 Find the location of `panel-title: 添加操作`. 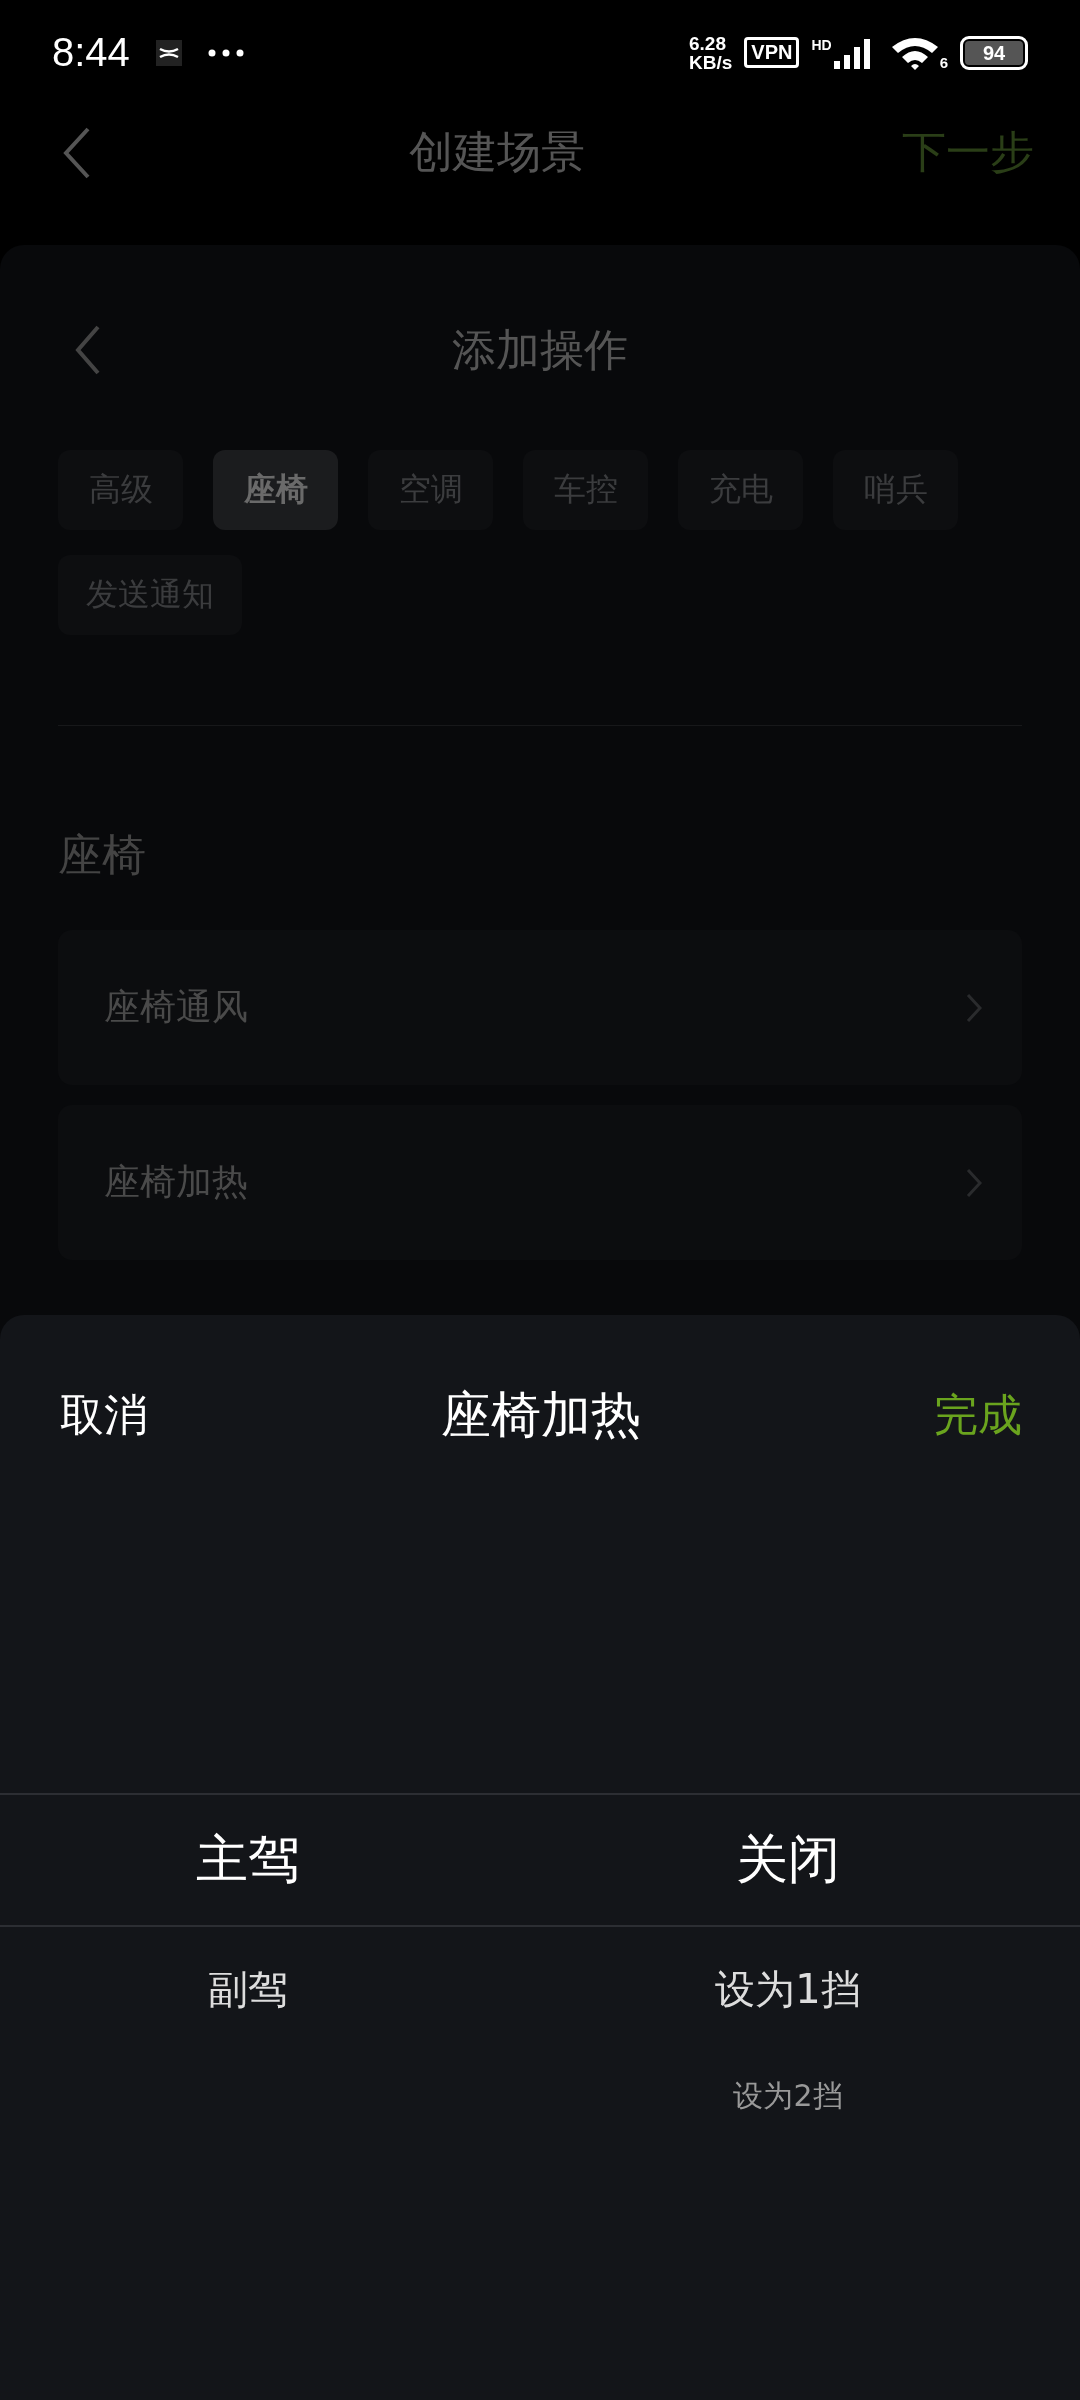

panel-title: 添加操作 is located at coordinates (540, 349).